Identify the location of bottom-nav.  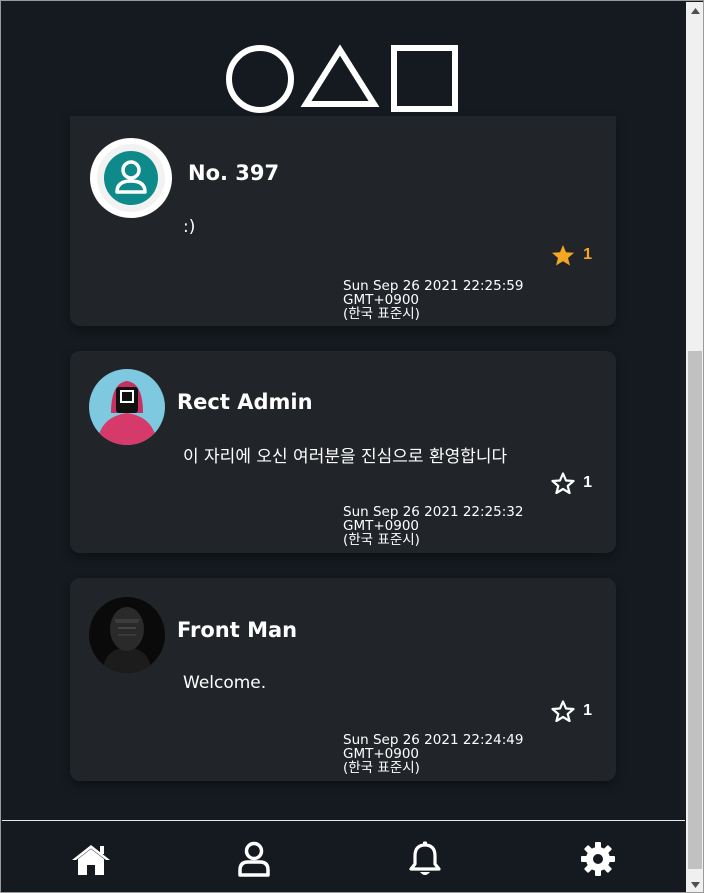
(343, 856).